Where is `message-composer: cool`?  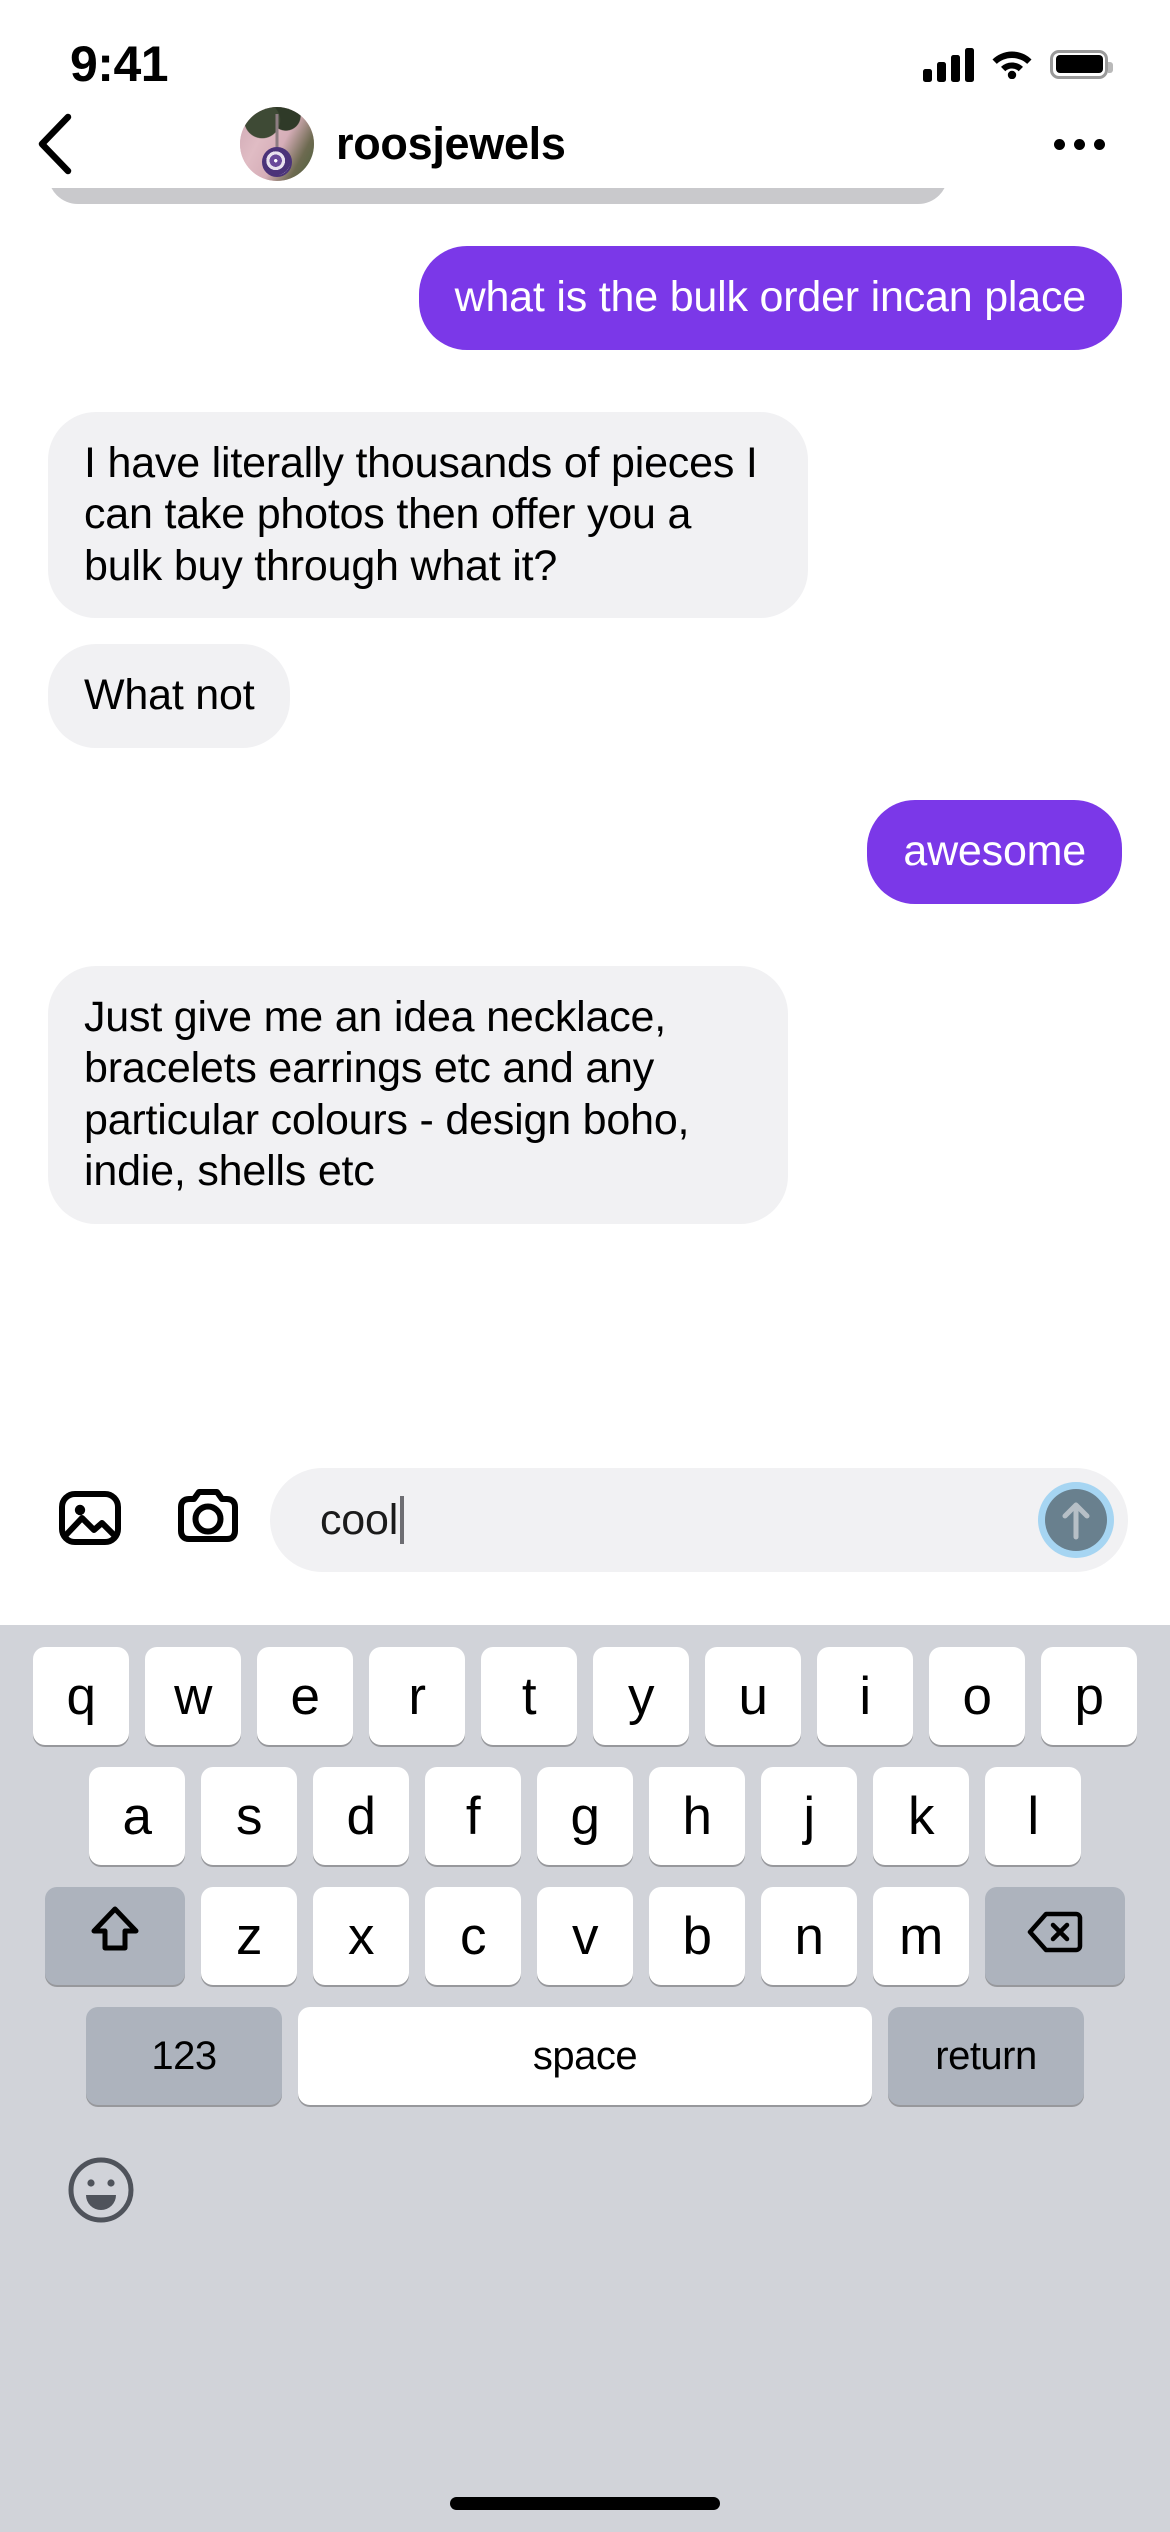 message-composer: cool is located at coordinates (585, 1520).